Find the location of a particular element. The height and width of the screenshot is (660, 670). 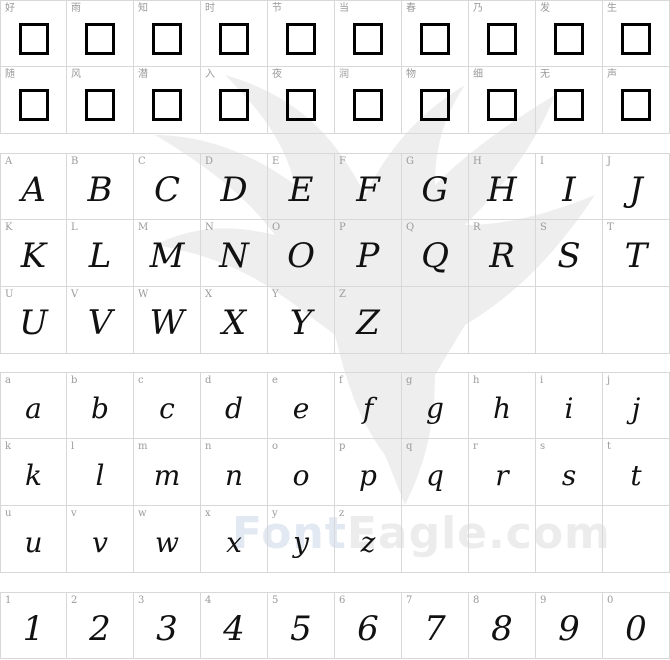

glyph-cell: 入 is located at coordinates (234, 100).